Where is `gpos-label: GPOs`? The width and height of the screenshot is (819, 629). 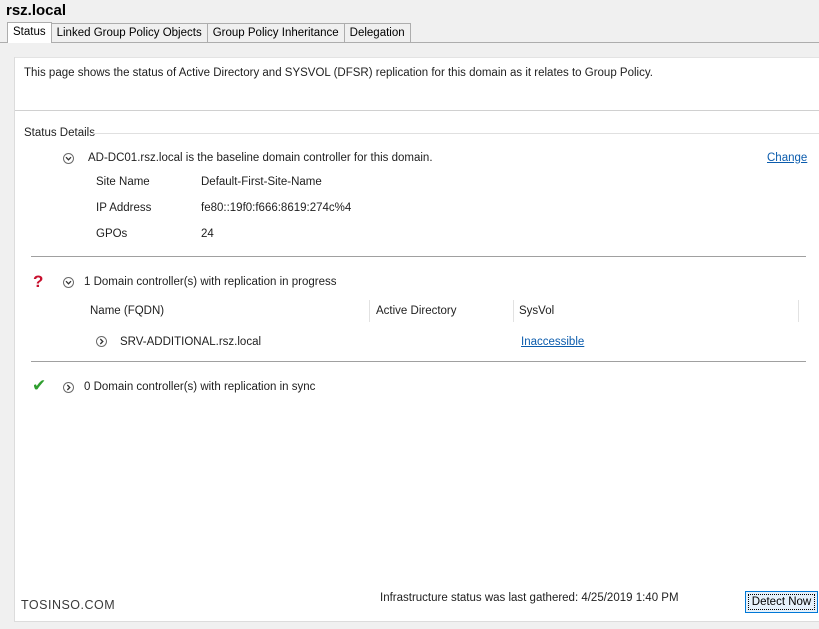 gpos-label: GPOs is located at coordinates (112, 234).